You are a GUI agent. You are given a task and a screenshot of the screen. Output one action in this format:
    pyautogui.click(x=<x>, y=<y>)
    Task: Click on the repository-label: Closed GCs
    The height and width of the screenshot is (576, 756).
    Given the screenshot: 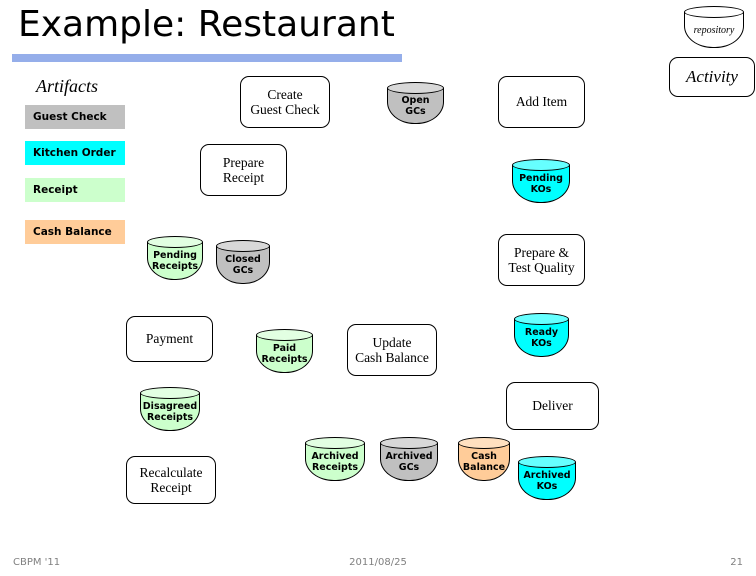 What is the action you would take?
    pyautogui.click(x=243, y=264)
    